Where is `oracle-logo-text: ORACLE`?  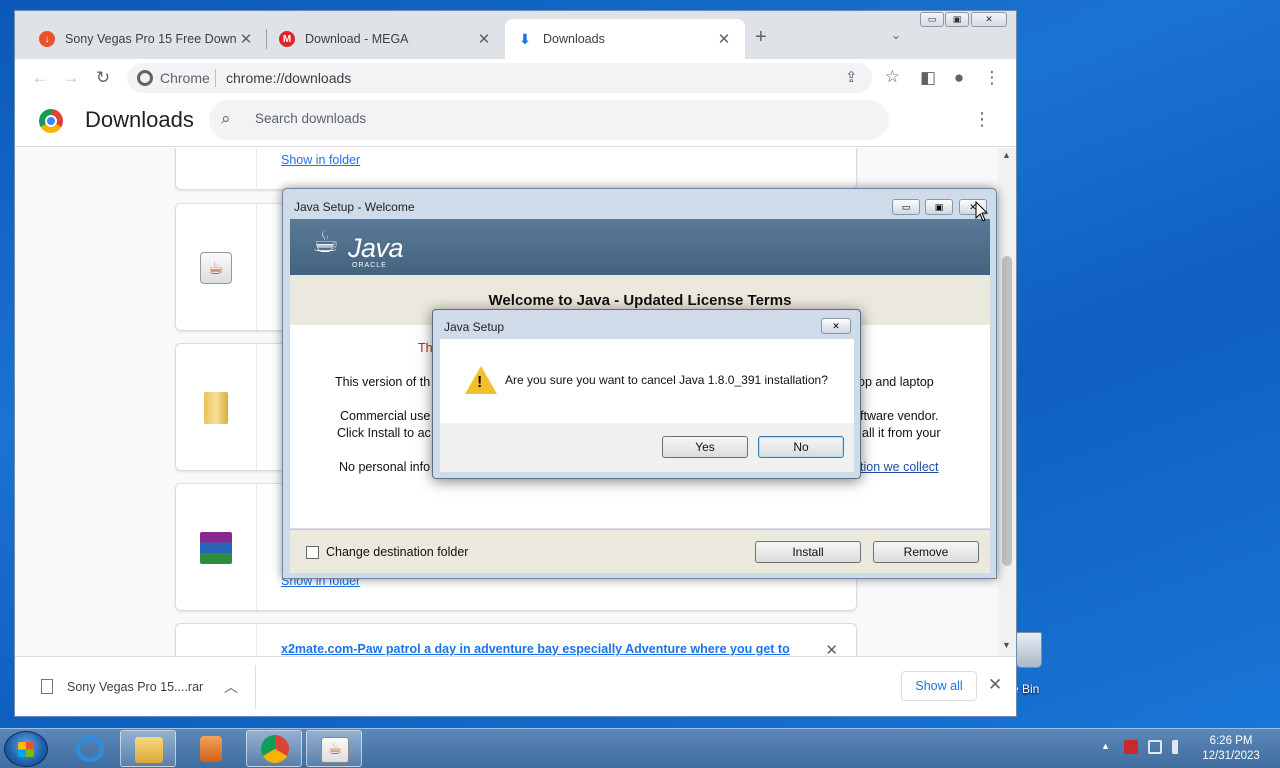 oracle-logo-text: ORACLE is located at coordinates (369, 265).